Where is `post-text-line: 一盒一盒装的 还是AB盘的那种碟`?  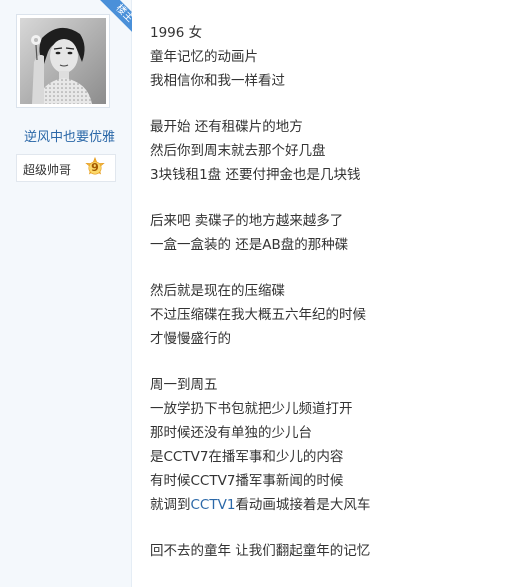 post-text-line: 一盒一盒装的 还是AB盘的那种碟 is located at coordinates (330, 245).